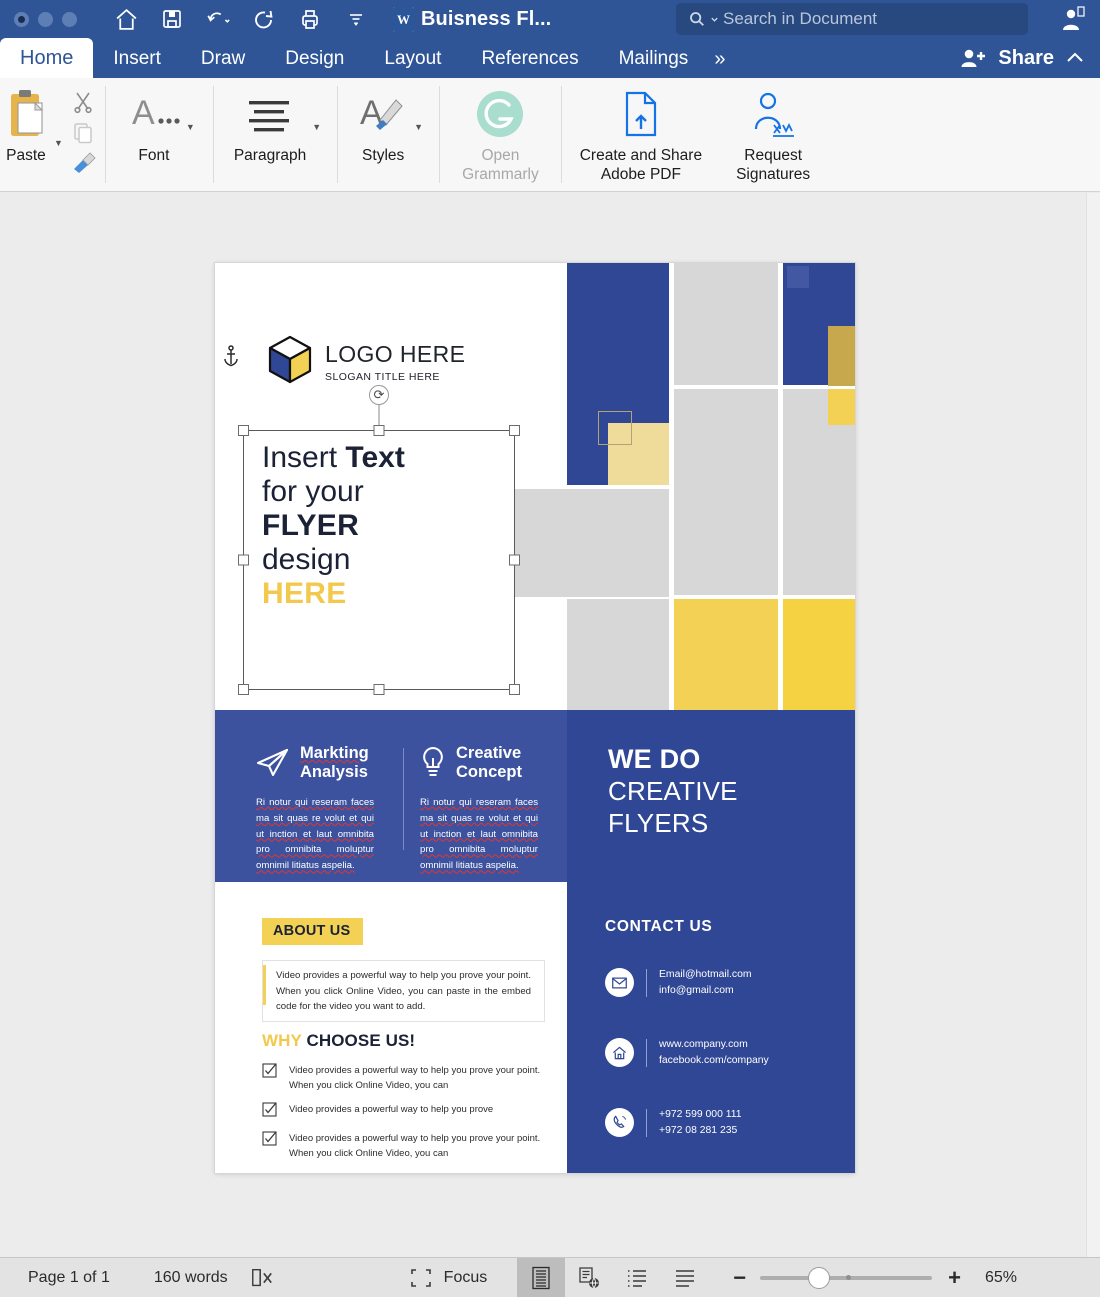 The width and height of the screenshot is (1100, 1297). Describe the element at coordinates (47, 58) in the screenshot. I see `tab-home: Home` at that location.